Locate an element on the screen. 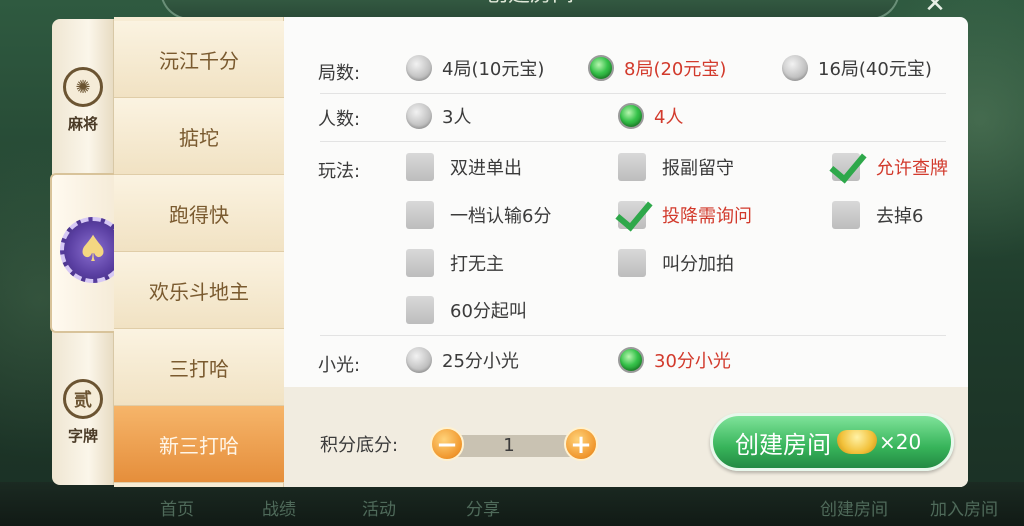  create-room-label: 创建房间 is located at coordinates (783, 444).